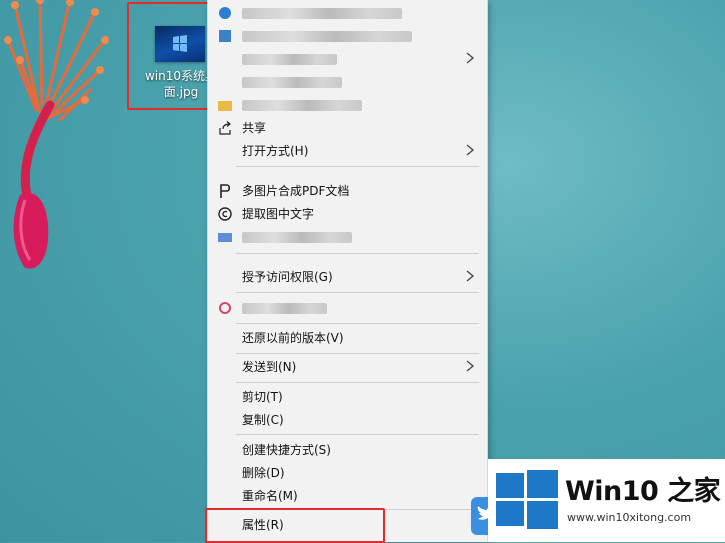 The width and height of the screenshot is (725, 543). What do you see at coordinates (225, 128) in the screenshot?
I see `share-icon` at bounding box center [225, 128].